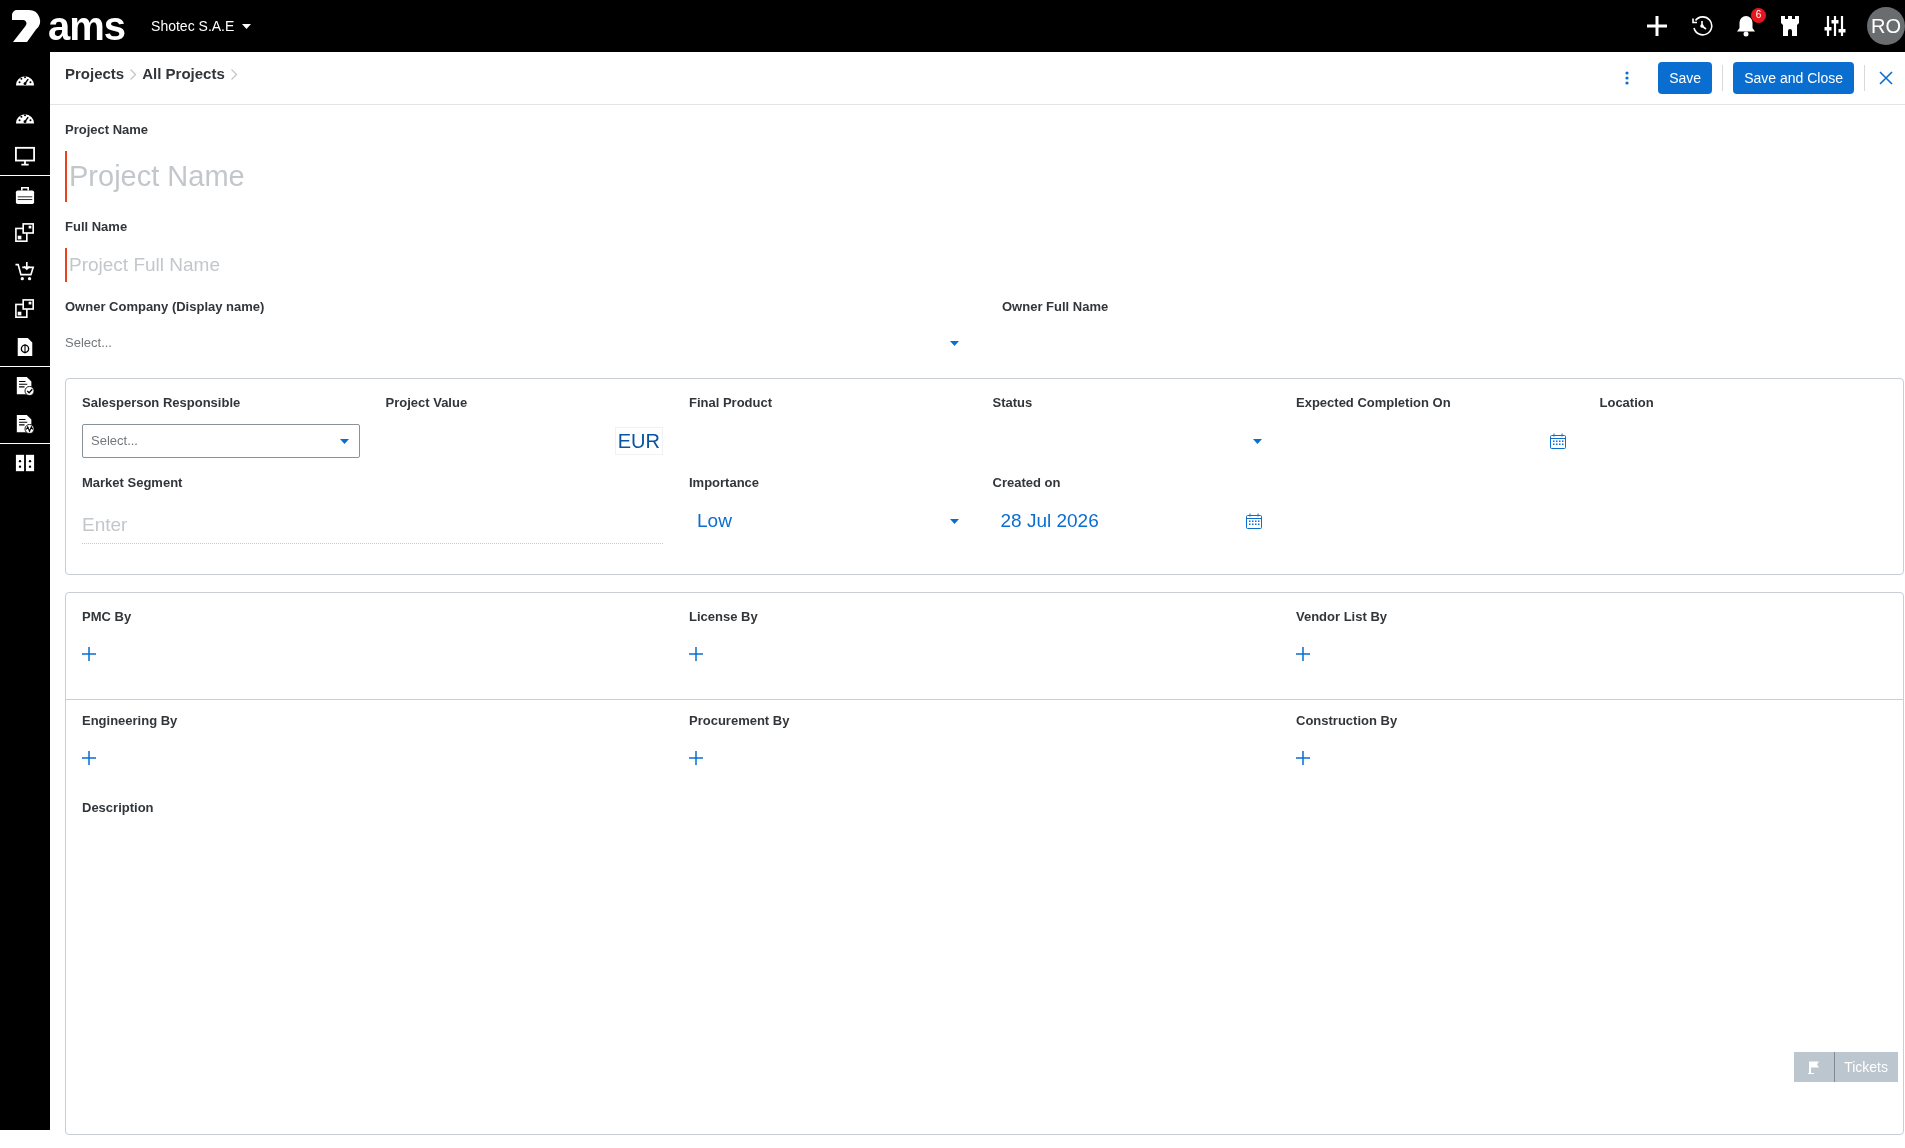 The height and width of the screenshot is (1148, 1905). What do you see at coordinates (87, 26) in the screenshot?
I see `logo-text: ams` at bounding box center [87, 26].